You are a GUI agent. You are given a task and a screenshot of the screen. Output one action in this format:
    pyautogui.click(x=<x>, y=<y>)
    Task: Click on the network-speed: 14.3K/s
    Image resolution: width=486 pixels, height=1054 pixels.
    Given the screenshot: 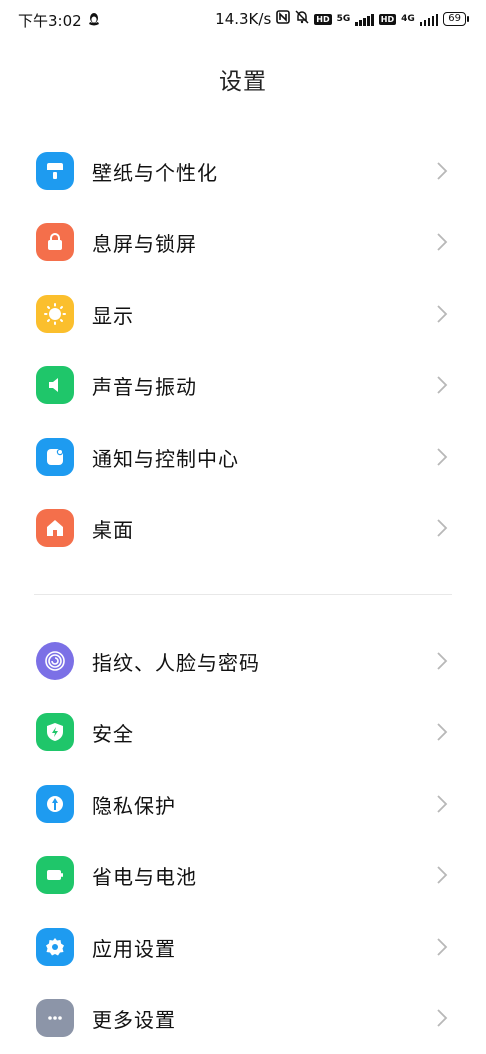 What is the action you would take?
    pyautogui.click(x=243, y=19)
    